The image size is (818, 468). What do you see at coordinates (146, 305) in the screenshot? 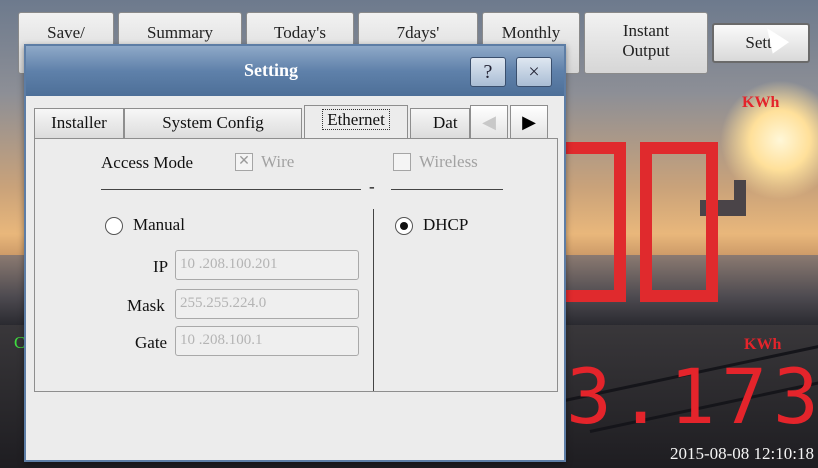
I see `mask-label: Mask` at bounding box center [146, 305].